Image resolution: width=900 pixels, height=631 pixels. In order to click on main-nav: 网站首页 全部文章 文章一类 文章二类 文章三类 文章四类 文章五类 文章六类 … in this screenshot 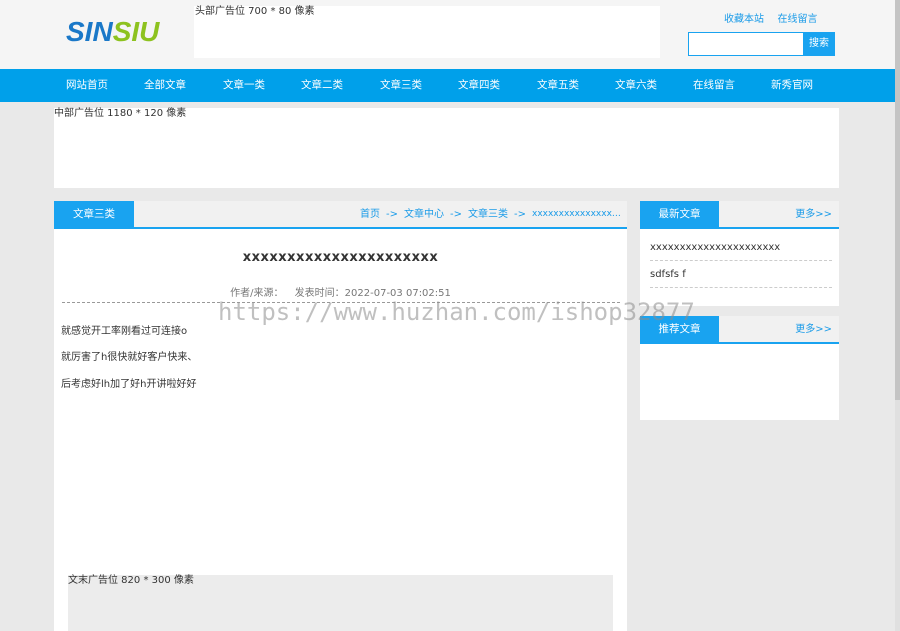, I will do `click(447, 85)`.